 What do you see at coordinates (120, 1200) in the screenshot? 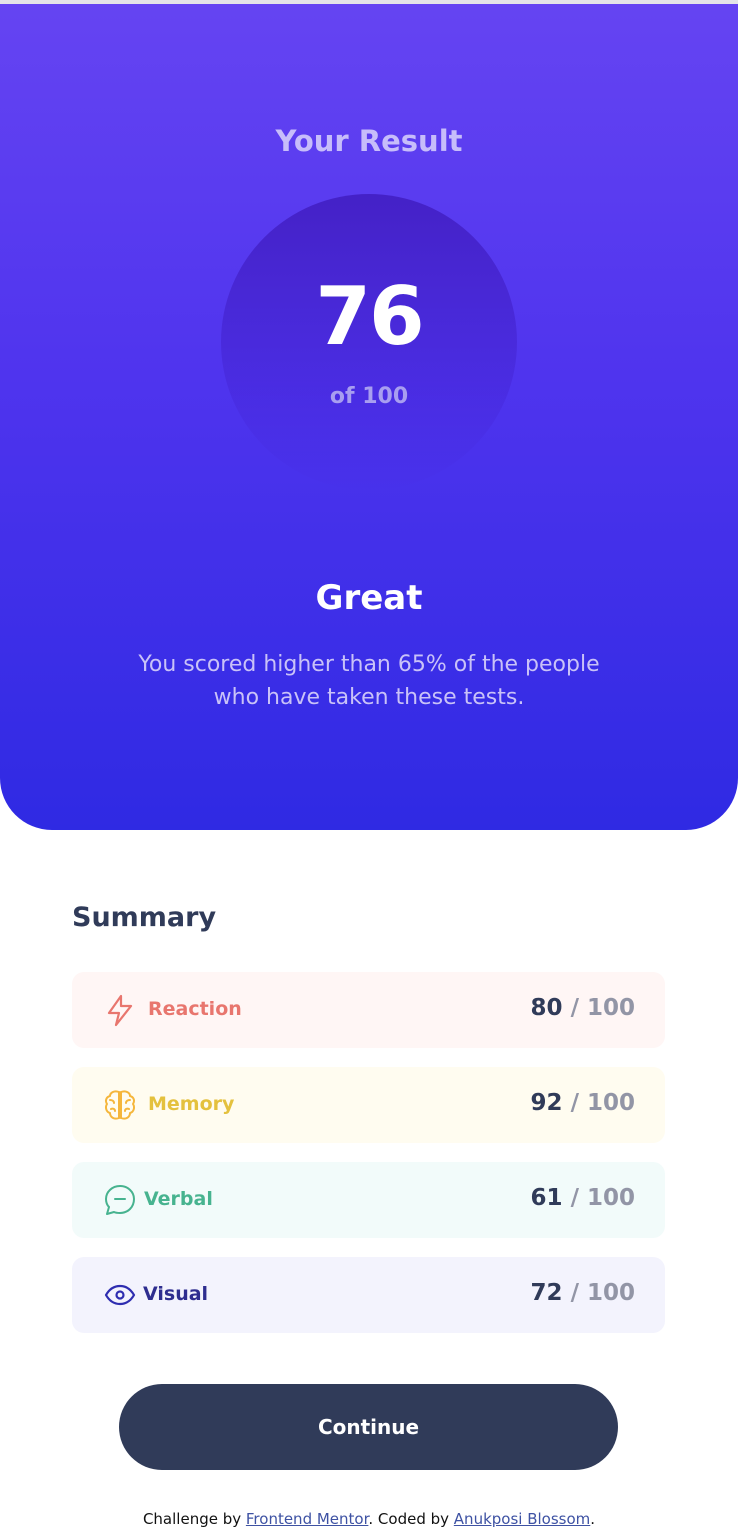
I see `chat-bubble-icon` at bounding box center [120, 1200].